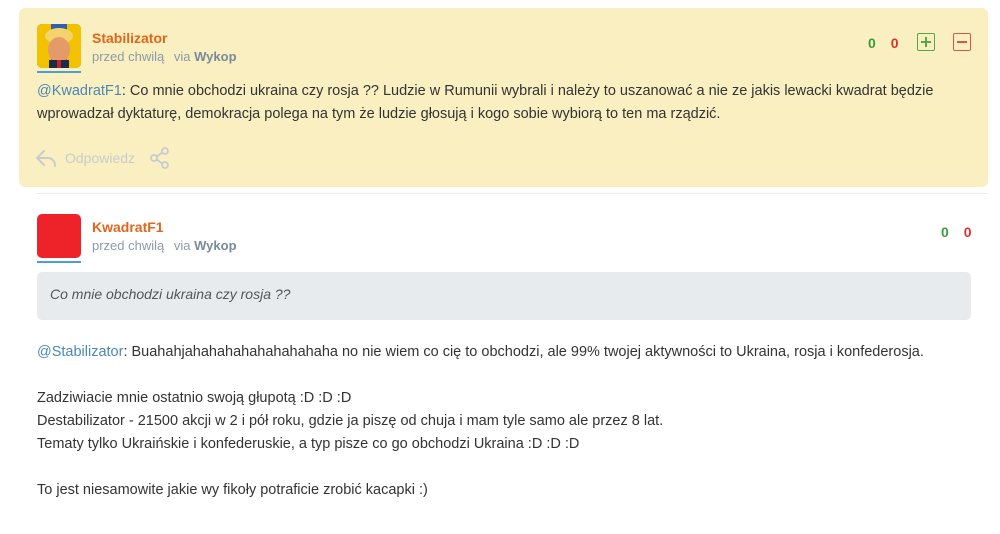 Image resolution: width=1000 pixels, height=534 pixels. I want to click on quoted-text: Co mnie obchodzi ukraina czy rosja ??, so click(504, 296).